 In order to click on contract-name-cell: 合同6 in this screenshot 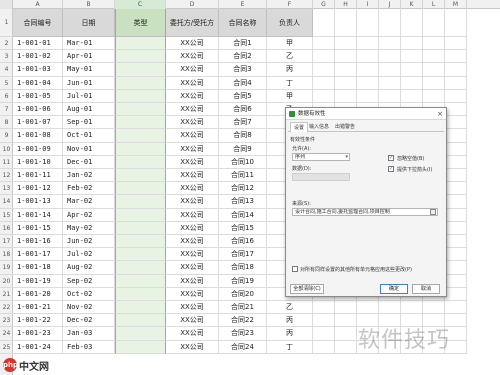, I will do `click(243, 110)`.